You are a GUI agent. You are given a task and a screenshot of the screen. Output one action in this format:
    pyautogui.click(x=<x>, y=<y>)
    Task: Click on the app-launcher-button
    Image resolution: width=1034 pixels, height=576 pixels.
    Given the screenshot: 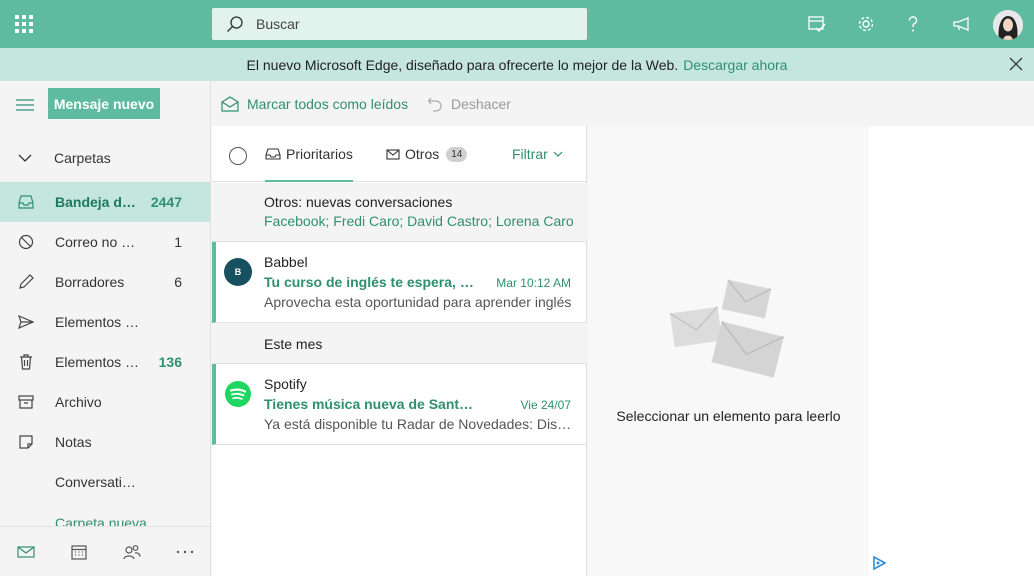 What is the action you would take?
    pyautogui.click(x=24, y=24)
    